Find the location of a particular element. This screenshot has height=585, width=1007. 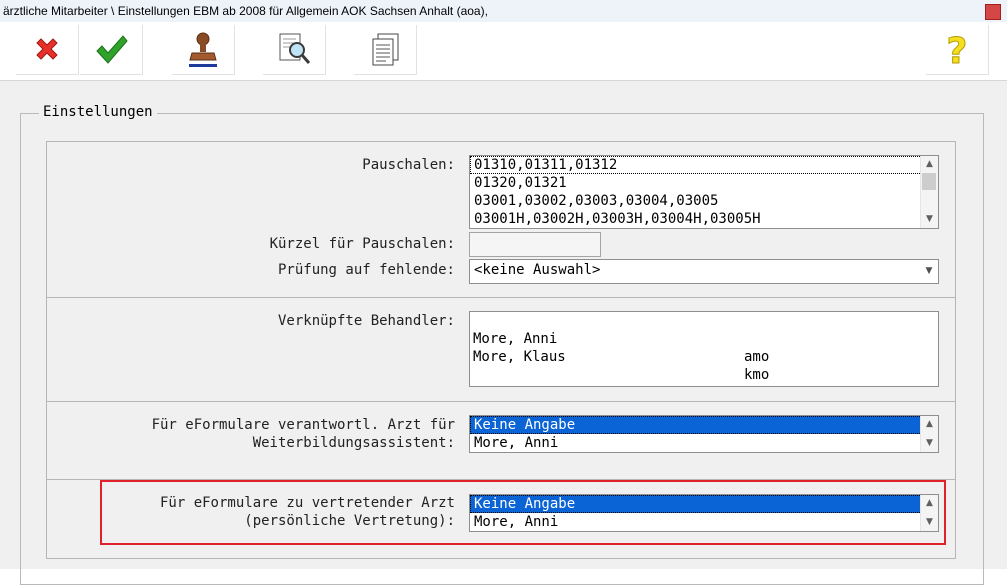

cancel-button is located at coordinates (47, 50).